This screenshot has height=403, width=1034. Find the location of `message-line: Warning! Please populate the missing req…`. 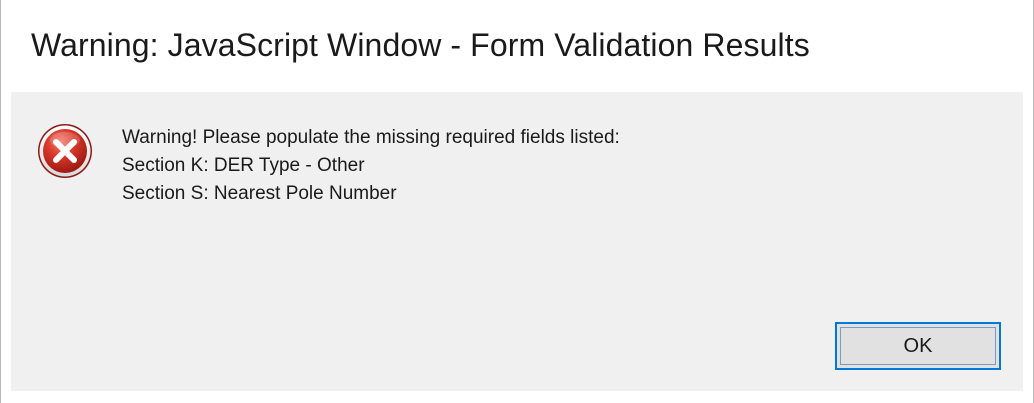

message-line: Warning! Please populate the missing req… is located at coordinates (371, 137).